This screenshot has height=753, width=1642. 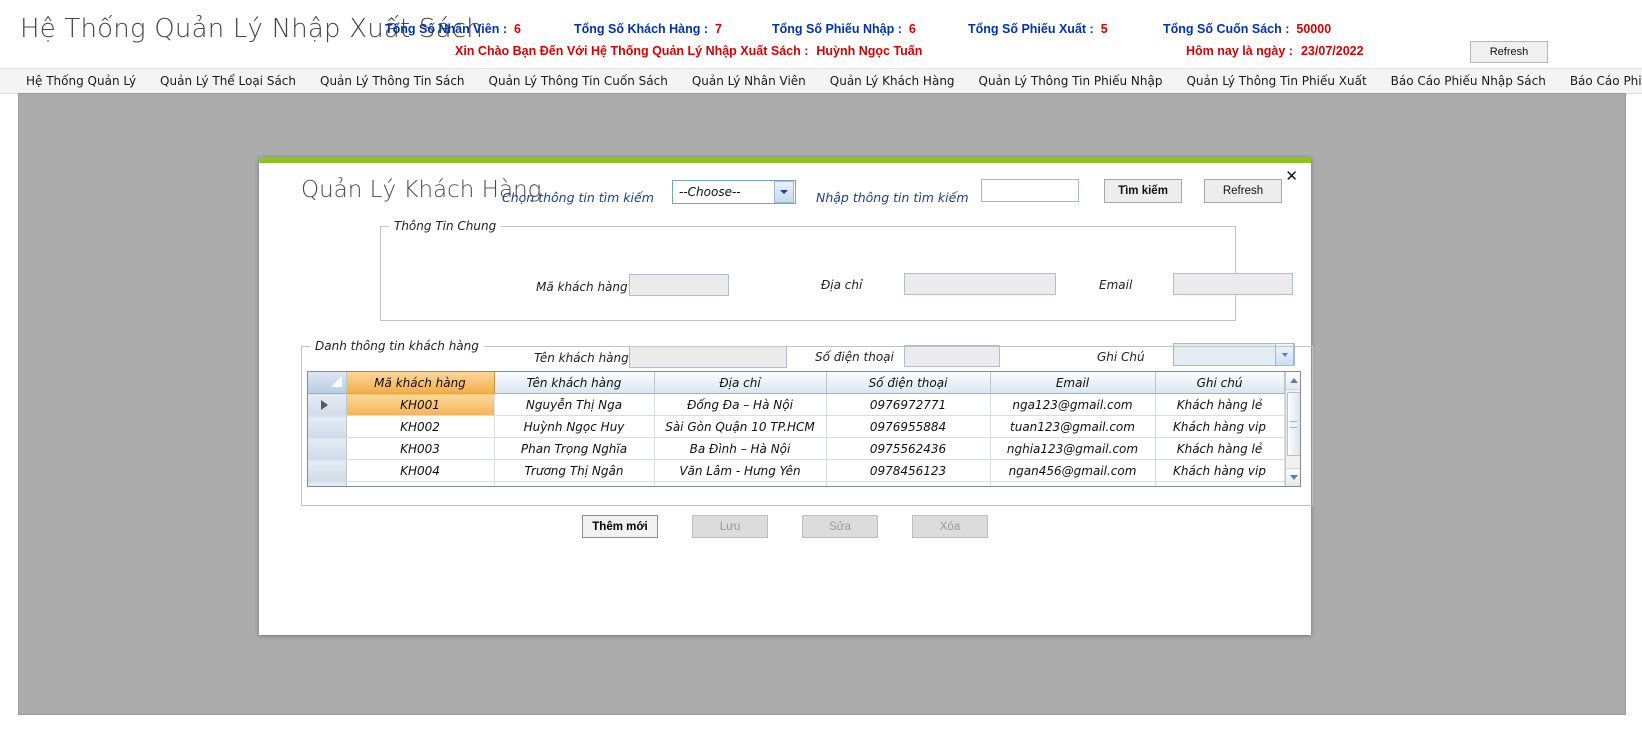 What do you see at coordinates (912, 29) in the screenshot?
I see `stat-import-slips-value: 6` at bounding box center [912, 29].